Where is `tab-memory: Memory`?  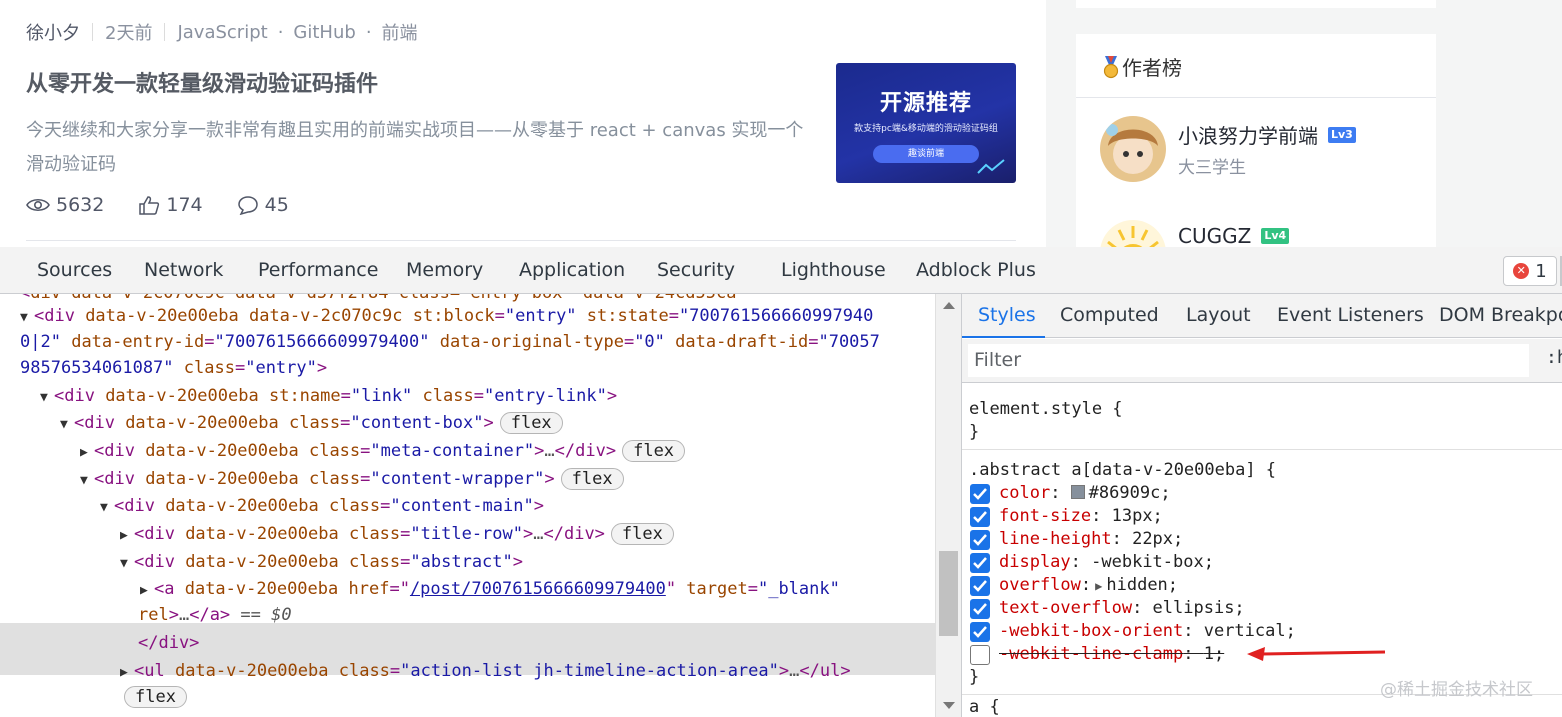 tab-memory: Memory is located at coordinates (444, 270).